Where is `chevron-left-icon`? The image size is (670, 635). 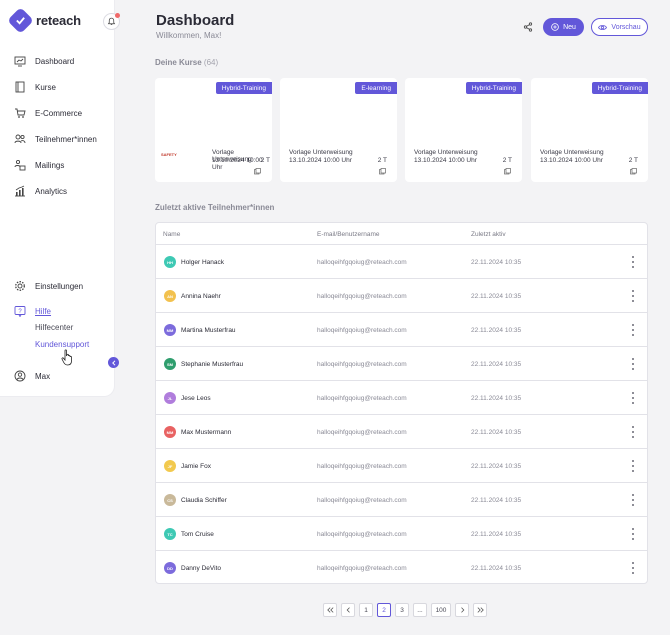 chevron-left-icon is located at coordinates (113, 362).